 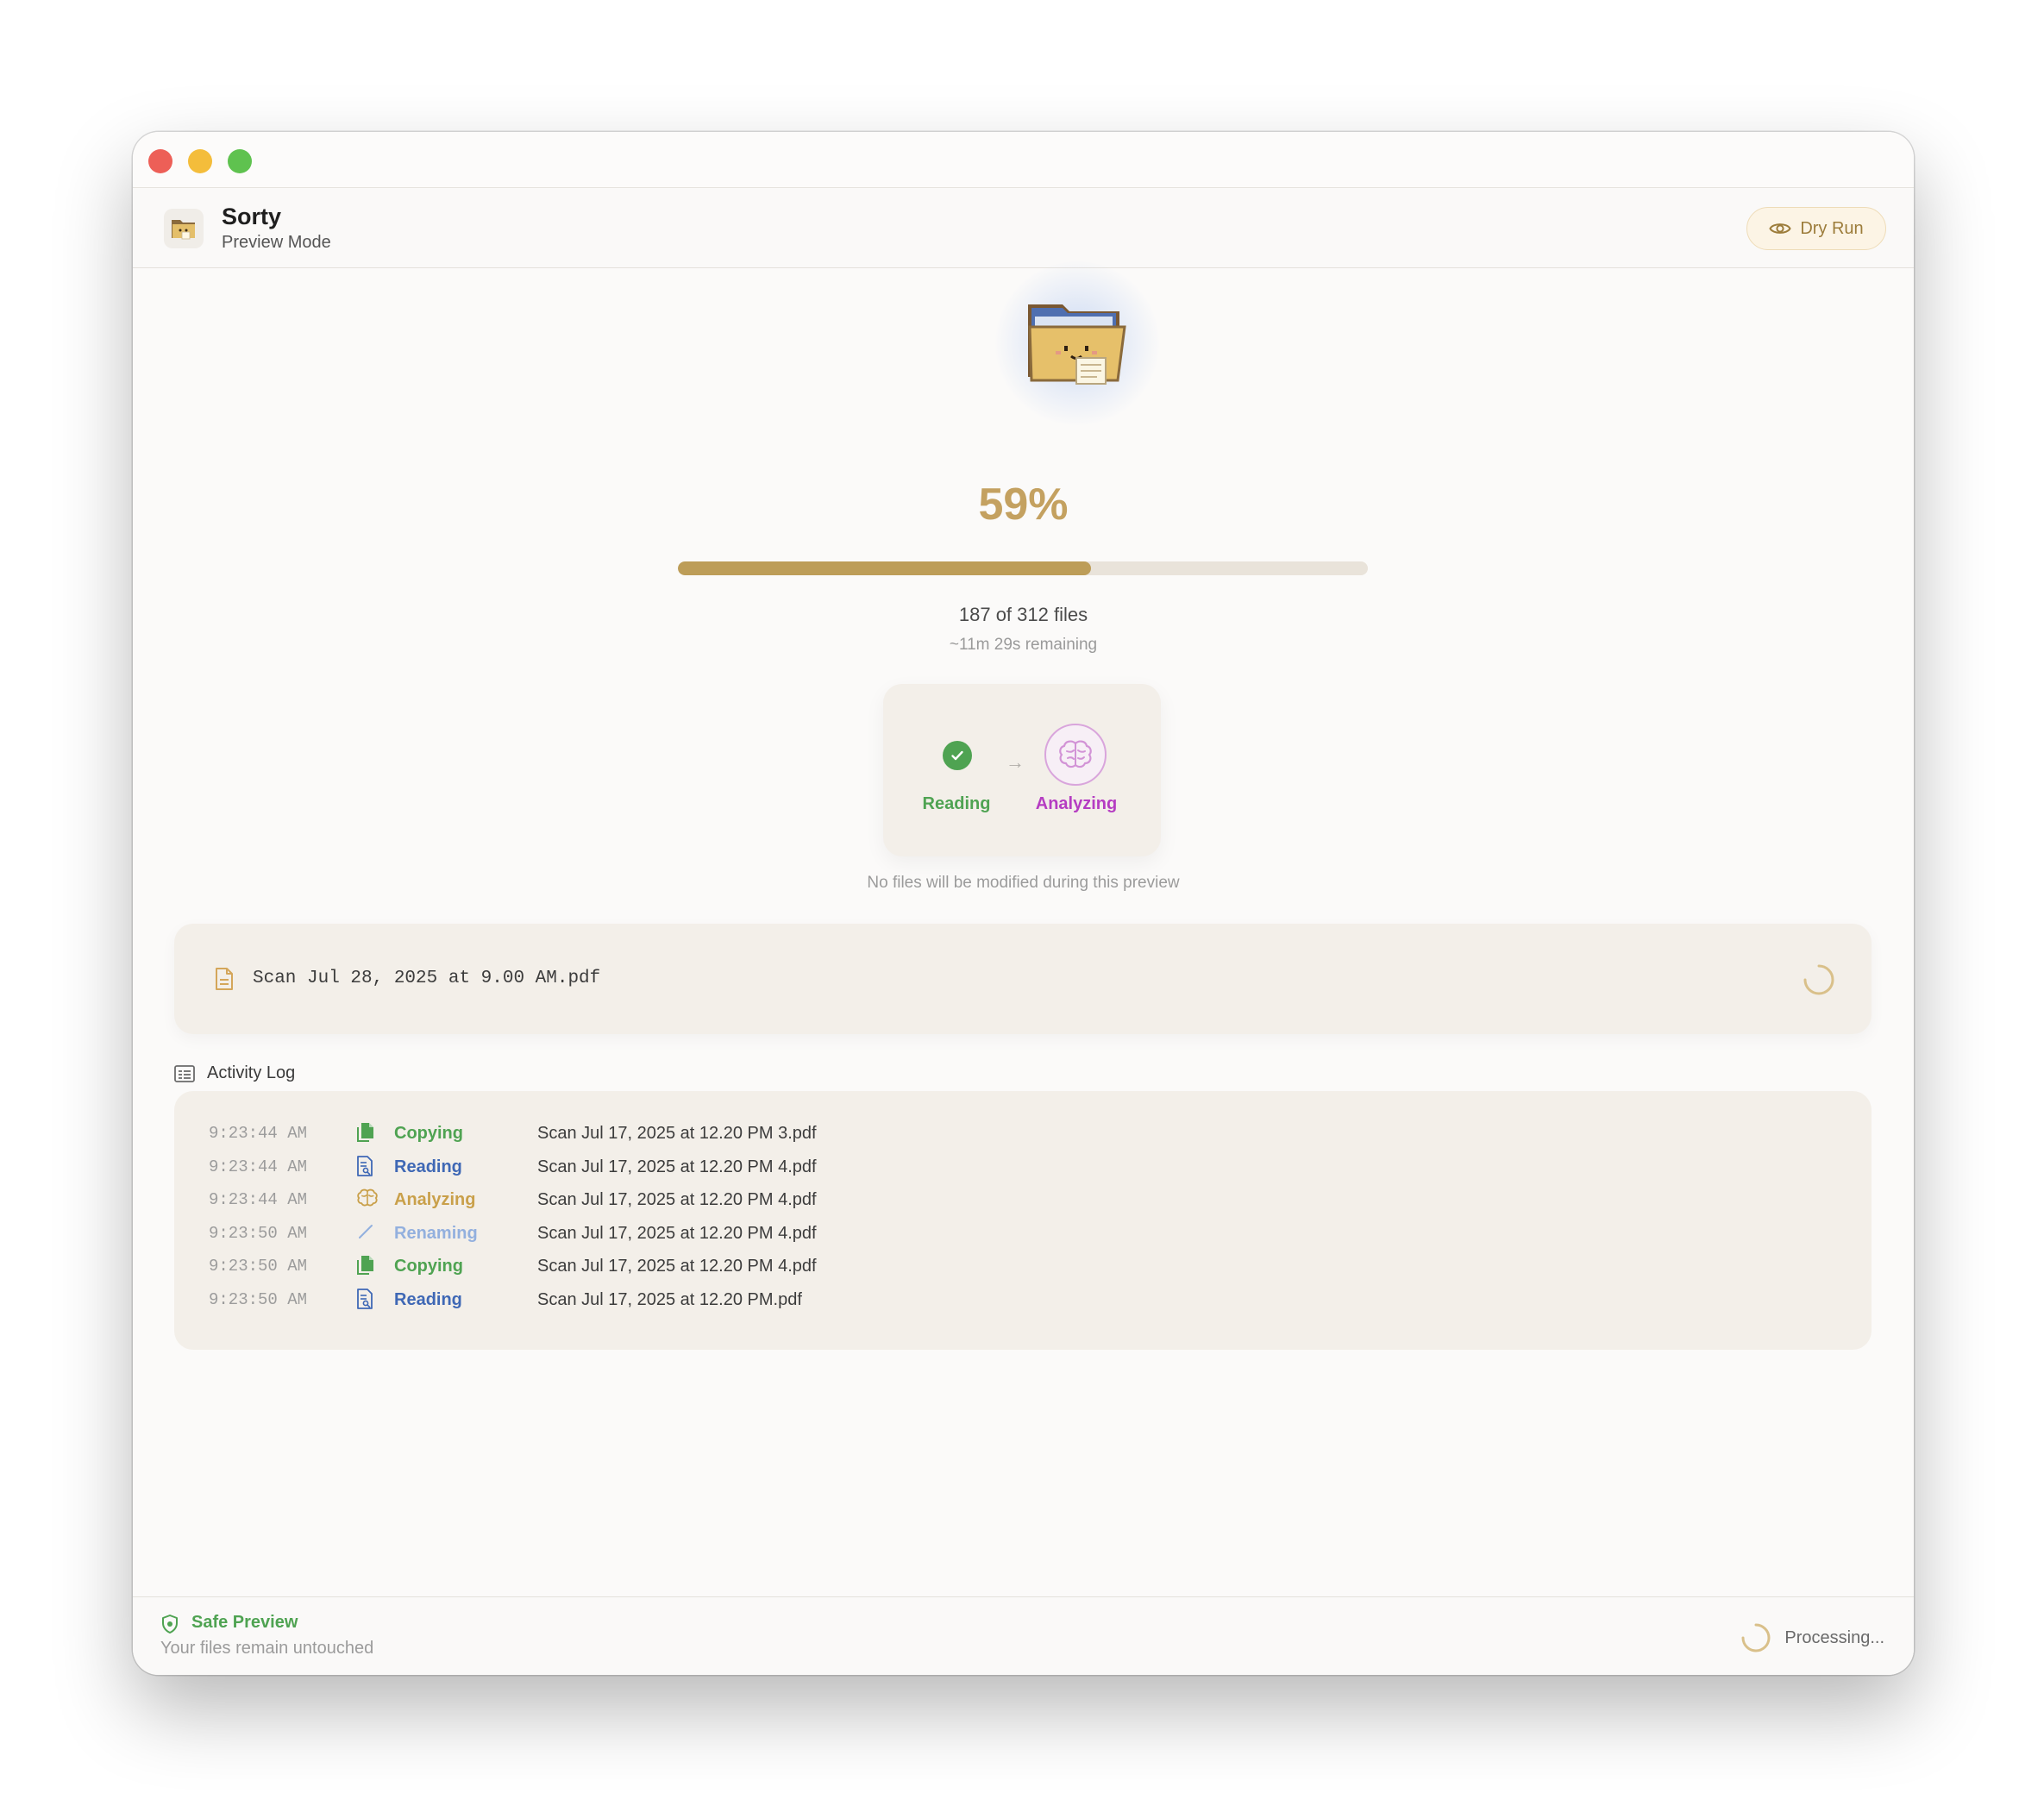 I want to click on time-remaining: ~11m 29s remaining, so click(x=1023, y=645).